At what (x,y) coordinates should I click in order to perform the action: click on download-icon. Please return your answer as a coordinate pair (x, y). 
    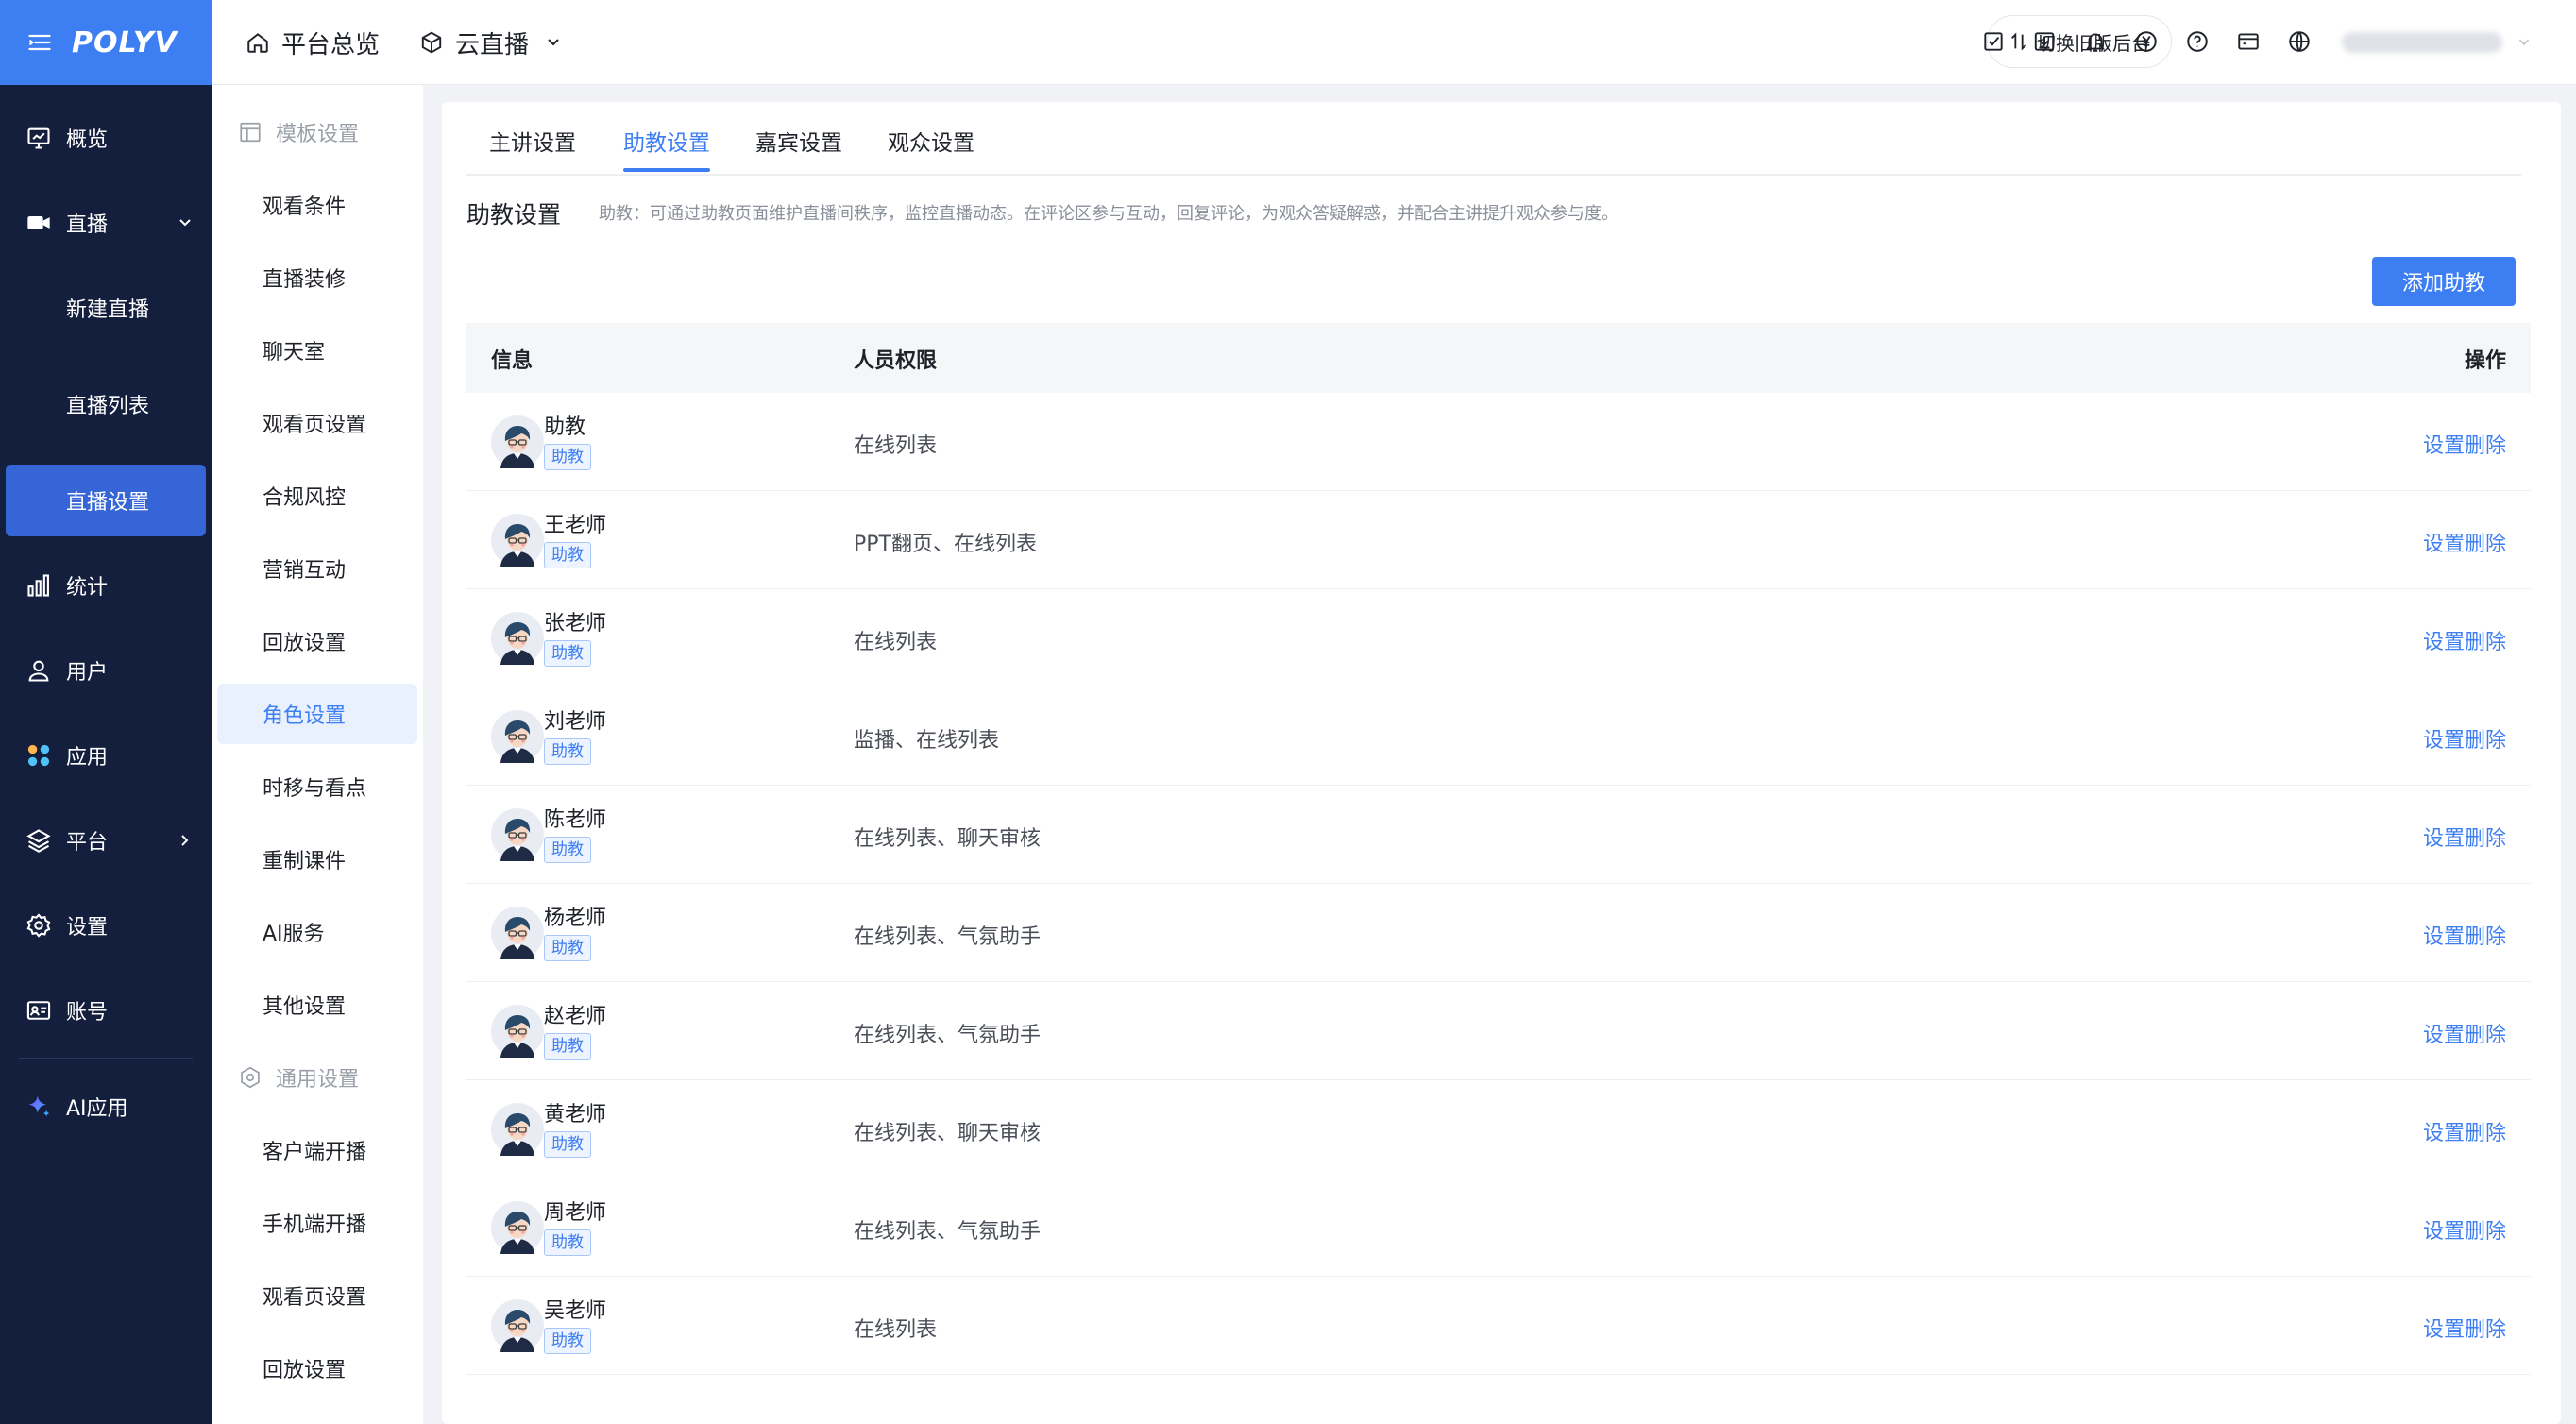
    Looking at the image, I should click on (2044, 41).